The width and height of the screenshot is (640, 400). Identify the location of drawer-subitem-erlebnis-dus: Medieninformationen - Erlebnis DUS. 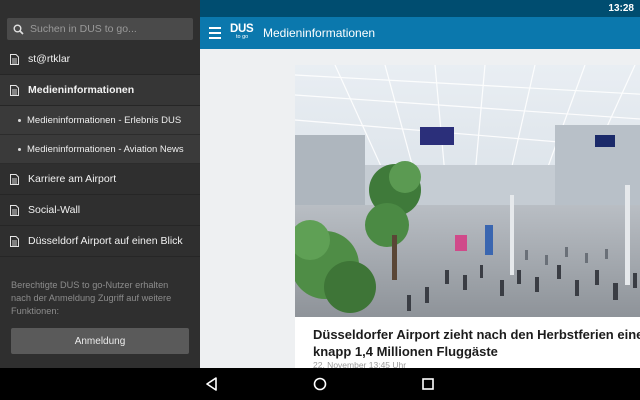
(100, 120).